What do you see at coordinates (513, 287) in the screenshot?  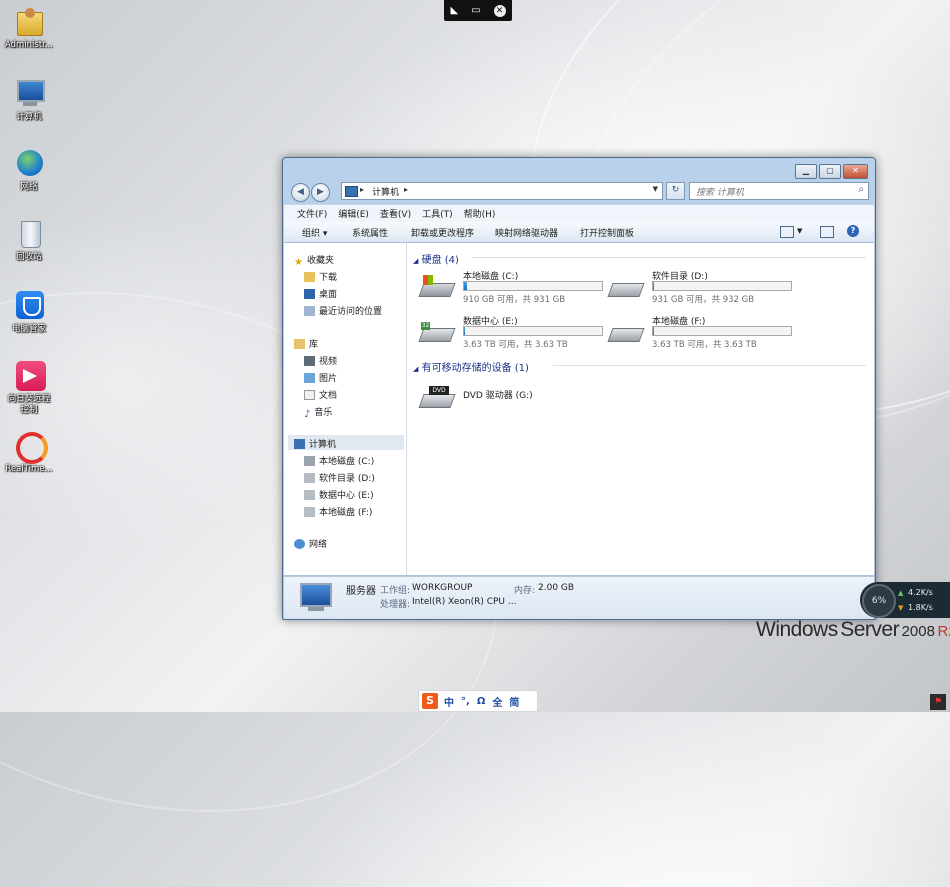 I see `drive-c: 本地磁盘 (C:) 910 GB 可用，共 931 GB` at bounding box center [513, 287].